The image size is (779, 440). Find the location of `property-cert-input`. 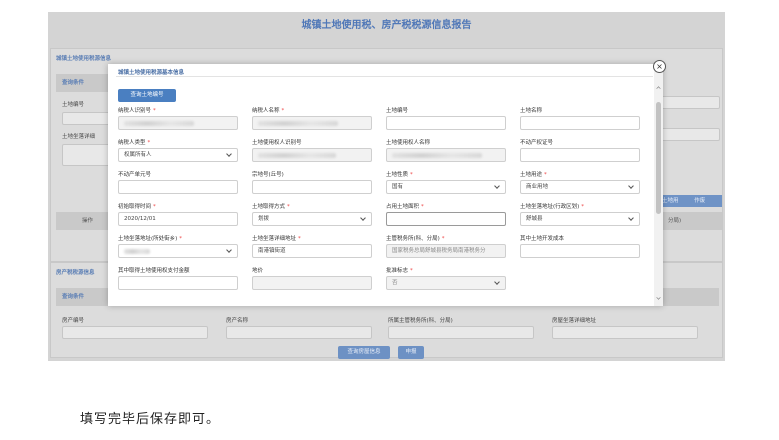

property-cert-input is located at coordinates (580, 155).